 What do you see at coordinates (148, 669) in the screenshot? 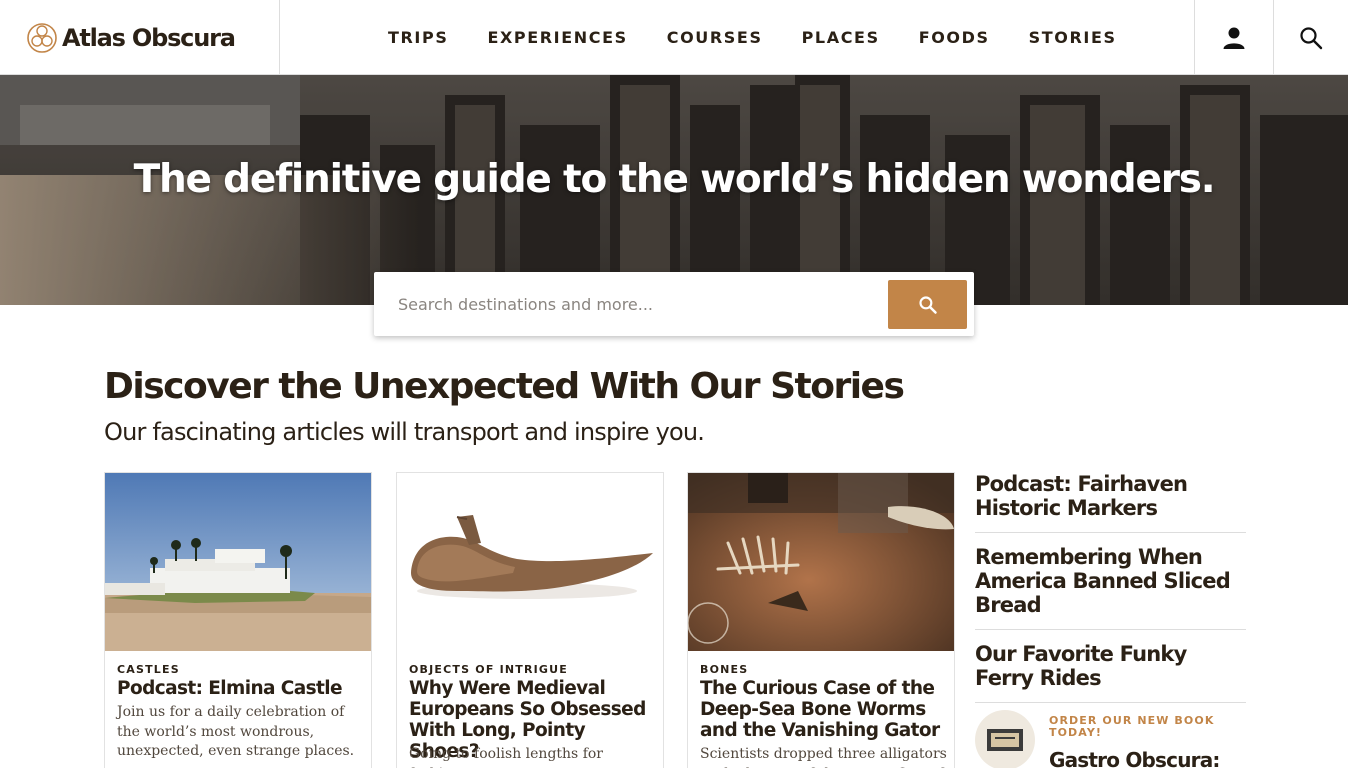
I see `card-category: CASTLES` at bounding box center [148, 669].